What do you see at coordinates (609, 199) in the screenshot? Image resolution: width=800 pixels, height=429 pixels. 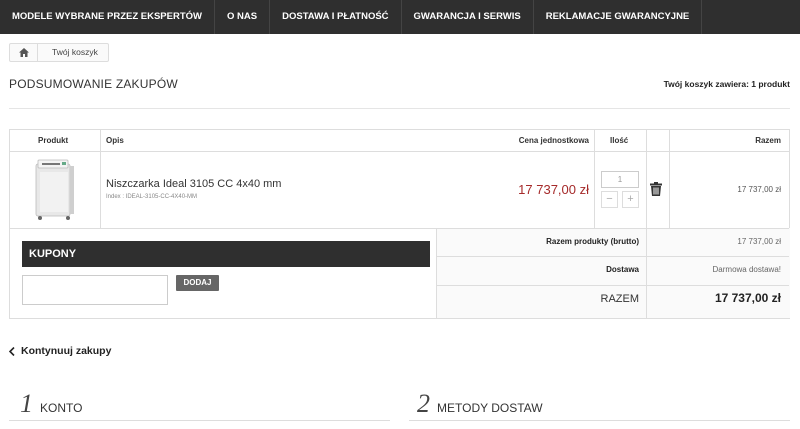 I see `quantity-decrease-button: −` at bounding box center [609, 199].